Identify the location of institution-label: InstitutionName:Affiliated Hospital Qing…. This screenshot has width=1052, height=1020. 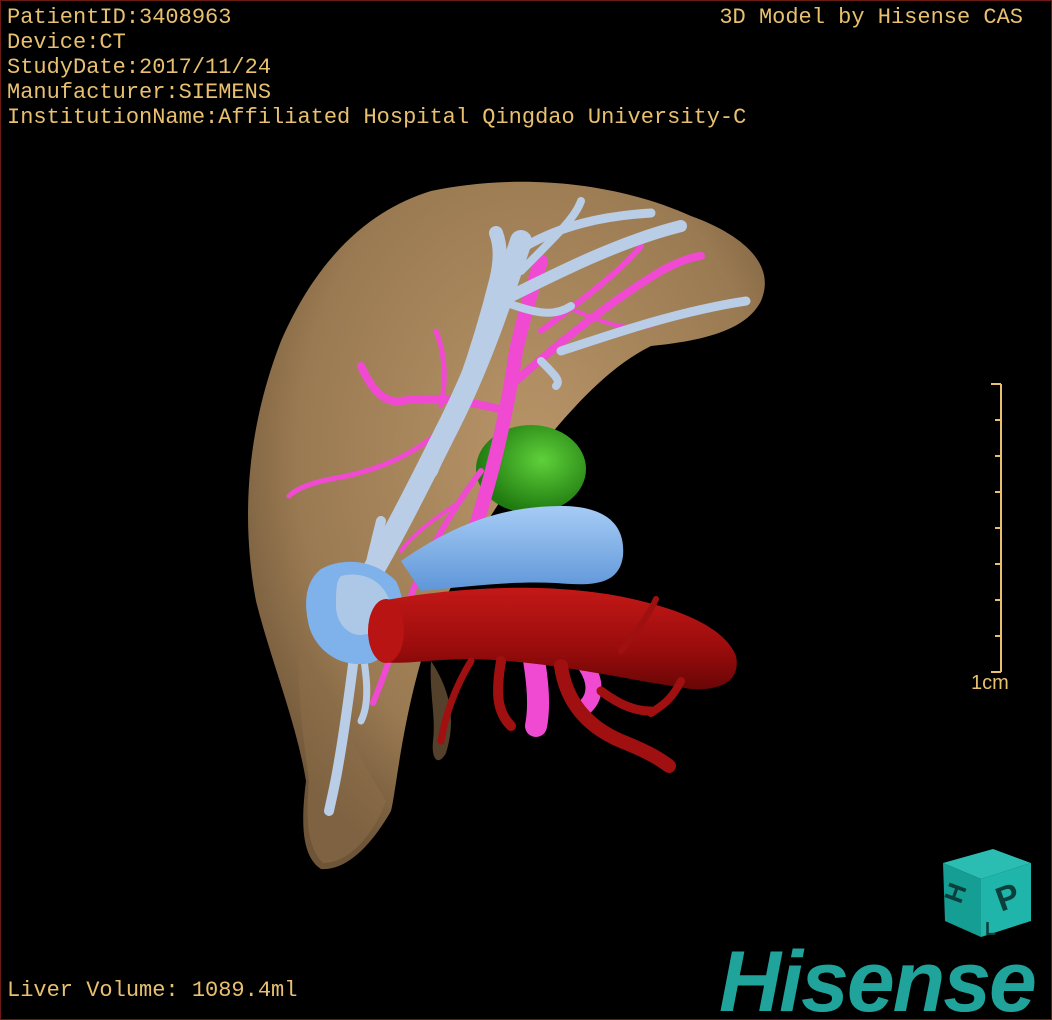
(377, 117).